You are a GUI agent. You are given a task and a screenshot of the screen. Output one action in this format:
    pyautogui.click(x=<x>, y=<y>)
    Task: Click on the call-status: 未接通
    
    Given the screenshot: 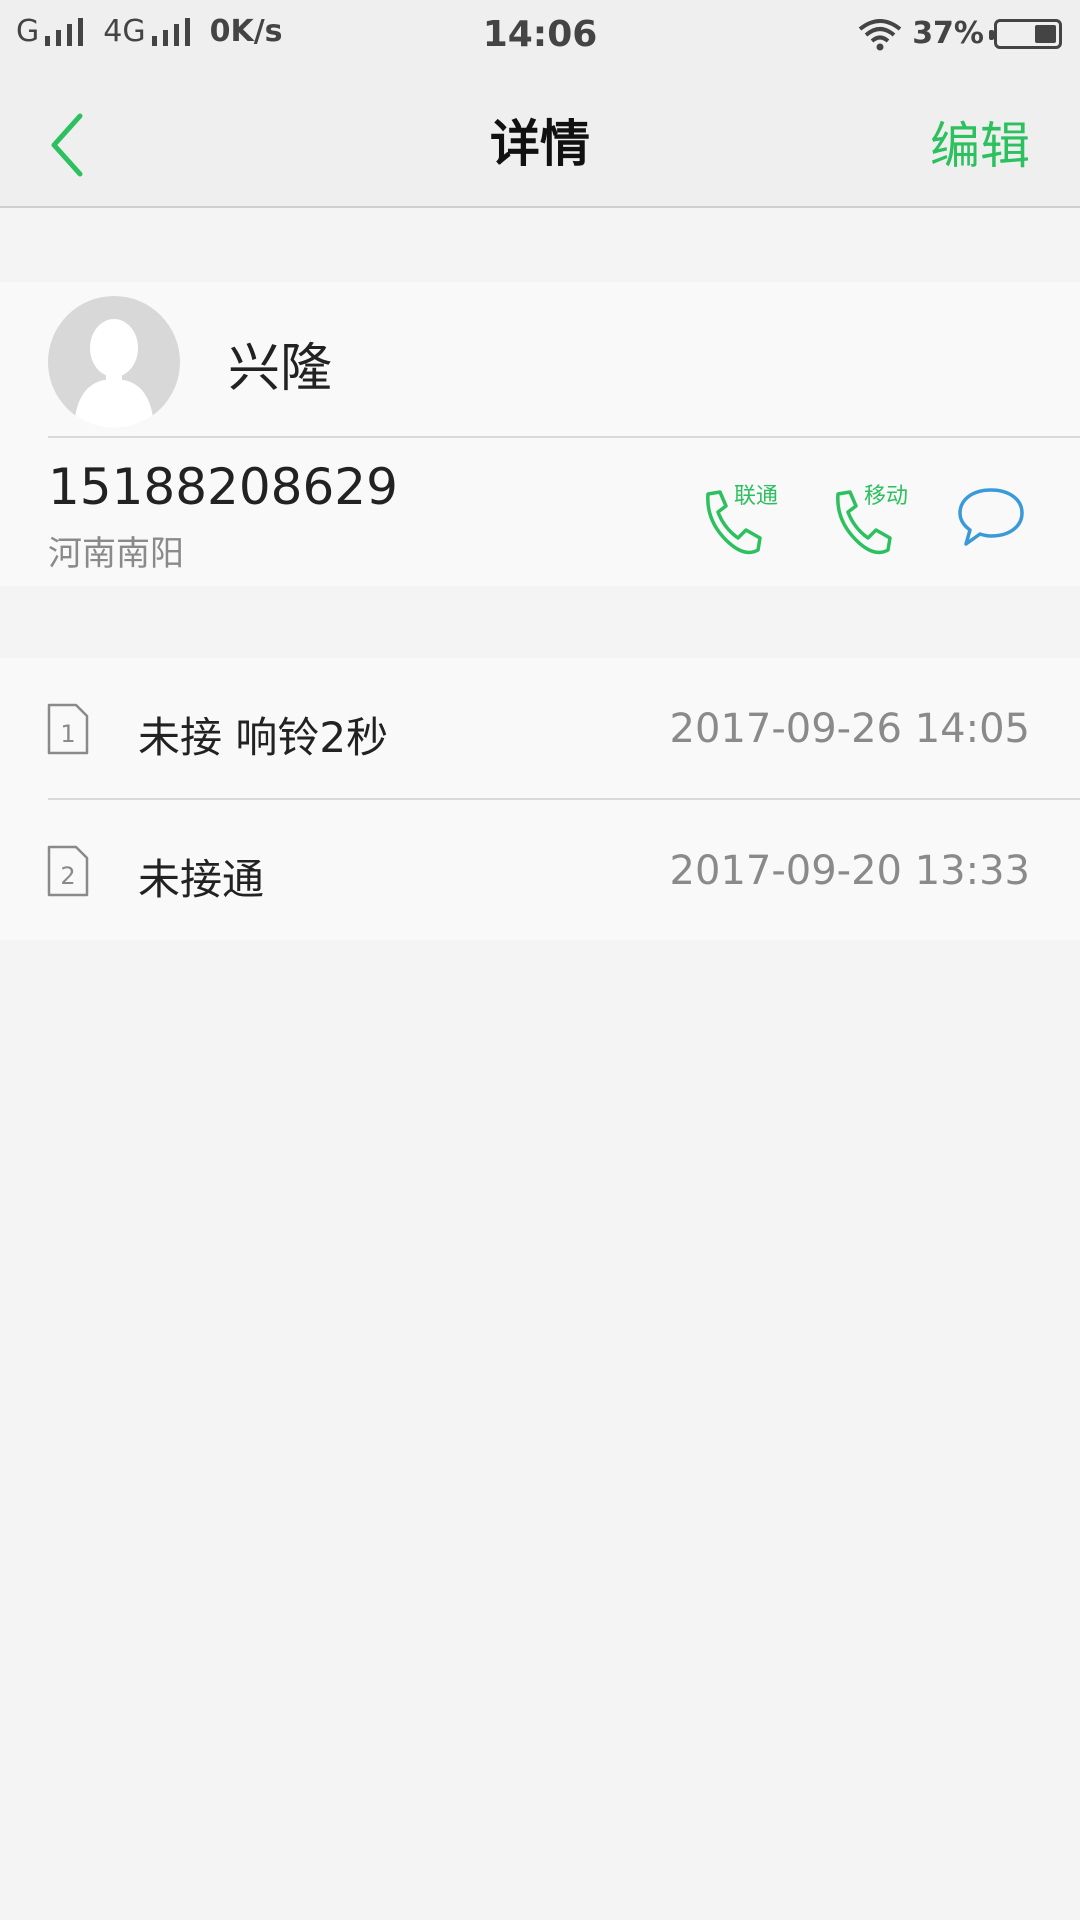 What is the action you would take?
    pyautogui.click(x=201, y=879)
    